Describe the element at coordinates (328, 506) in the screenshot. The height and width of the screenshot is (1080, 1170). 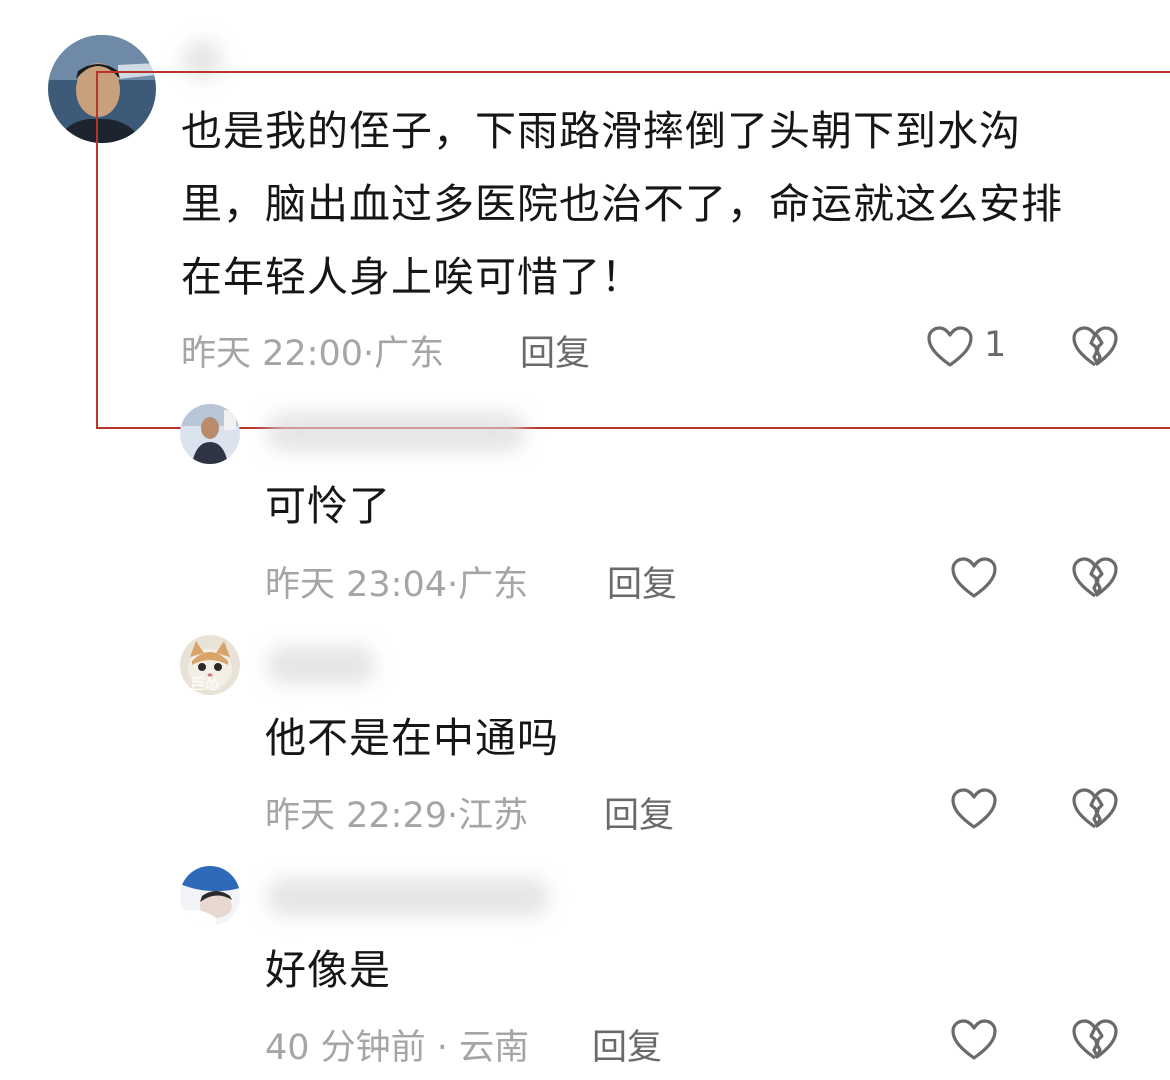
I see `comment-text: 可怜了` at that location.